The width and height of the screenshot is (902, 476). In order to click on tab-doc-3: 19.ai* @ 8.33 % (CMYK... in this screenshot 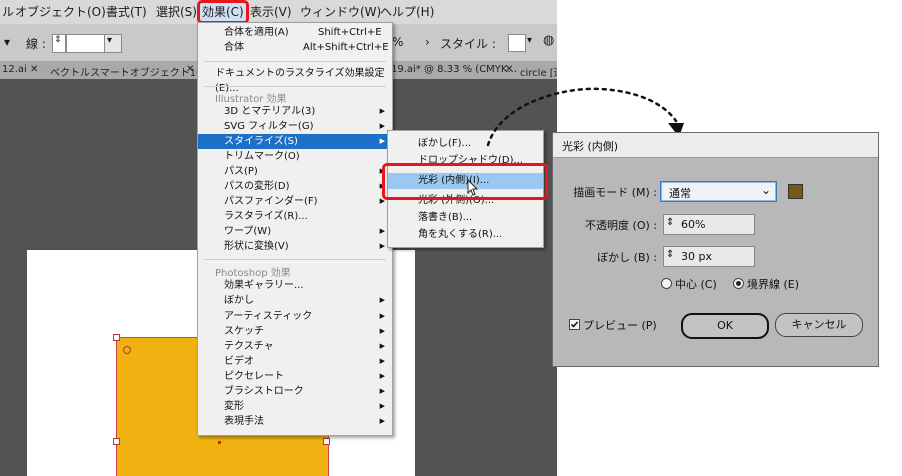, I will do `click(454, 69)`.